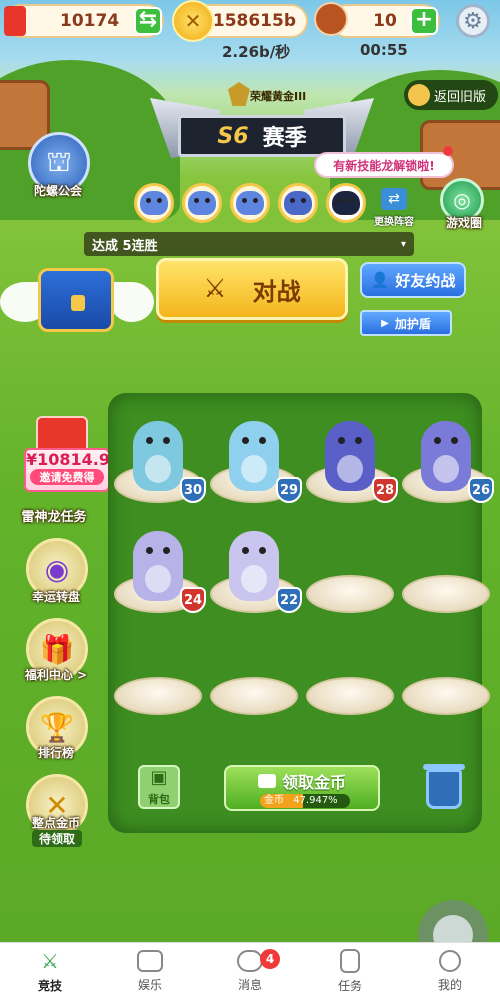 The image size is (500, 1000). Describe the element at coordinates (462, 200) in the screenshot. I see `game-circle-icon: ◎` at that location.